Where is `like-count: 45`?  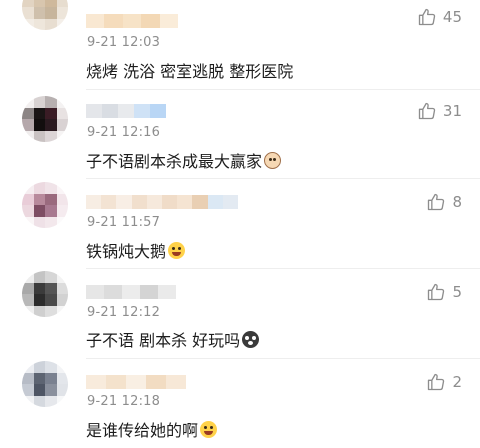 like-count: 45 is located at coordinates (452, 17).